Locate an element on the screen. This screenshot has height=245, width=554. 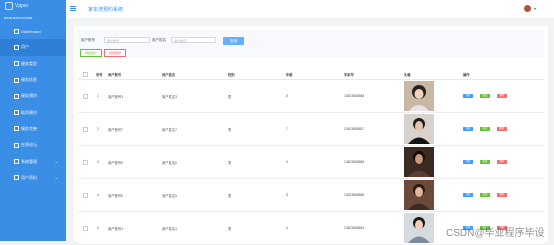
row-account: 用户账号4 is located at coordinates (116, 229).